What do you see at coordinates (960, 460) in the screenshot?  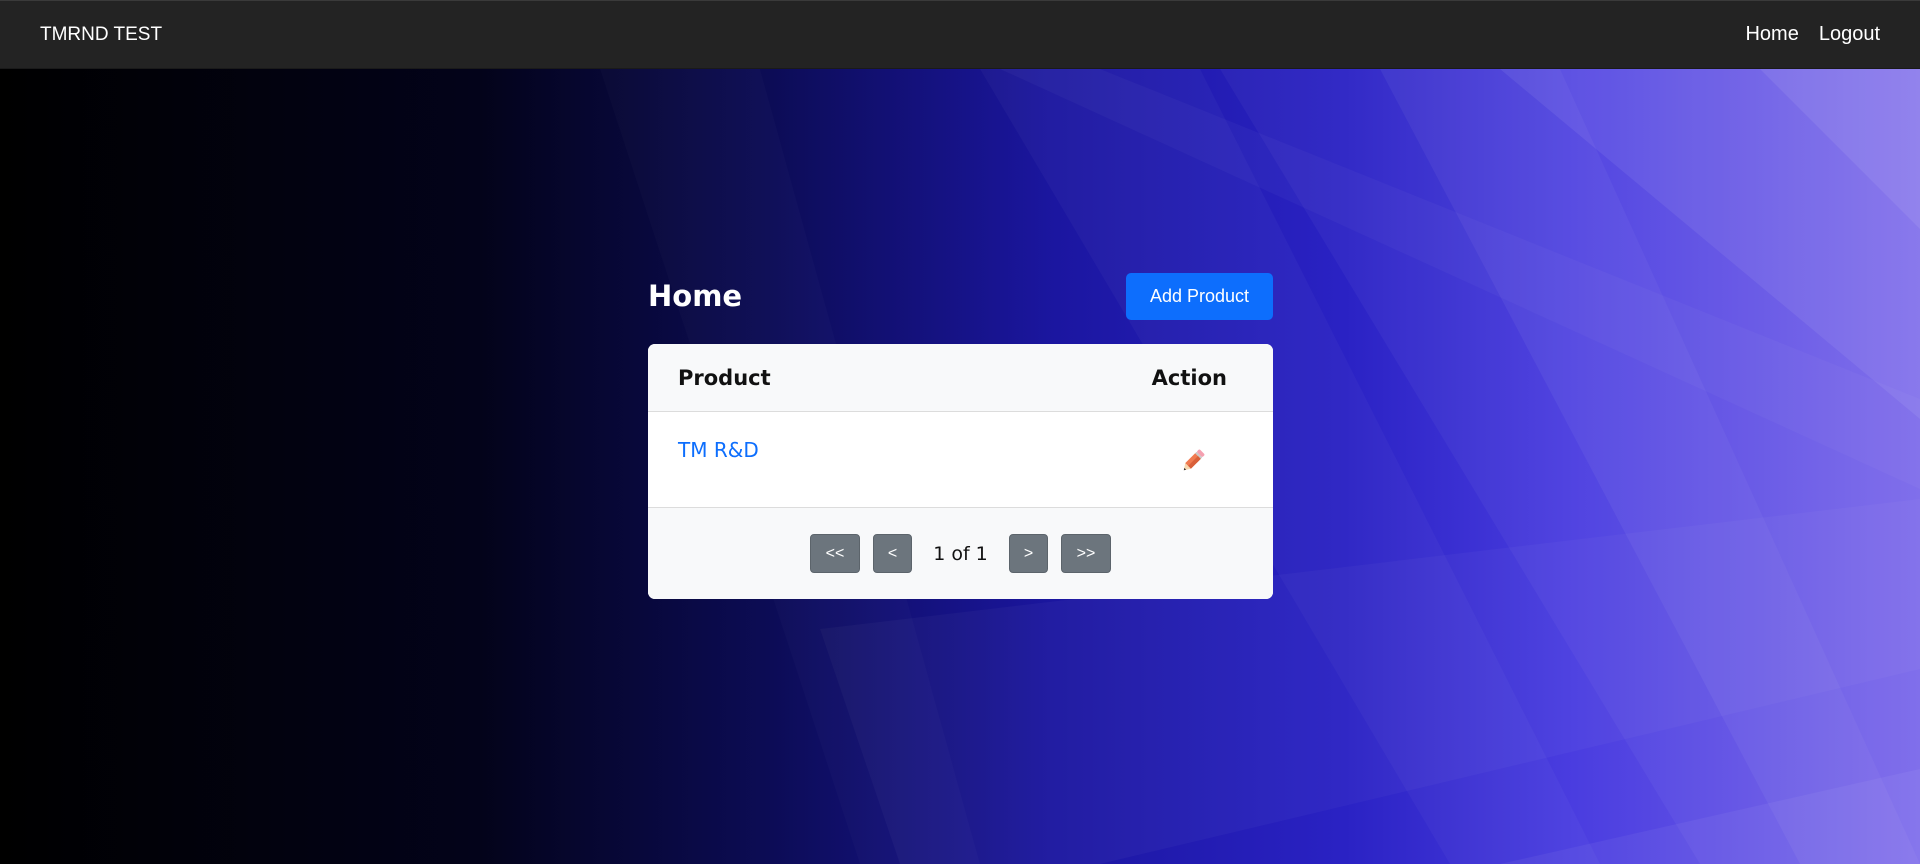 I see `table-row: TM R&D` at bounding box center [960, 460].